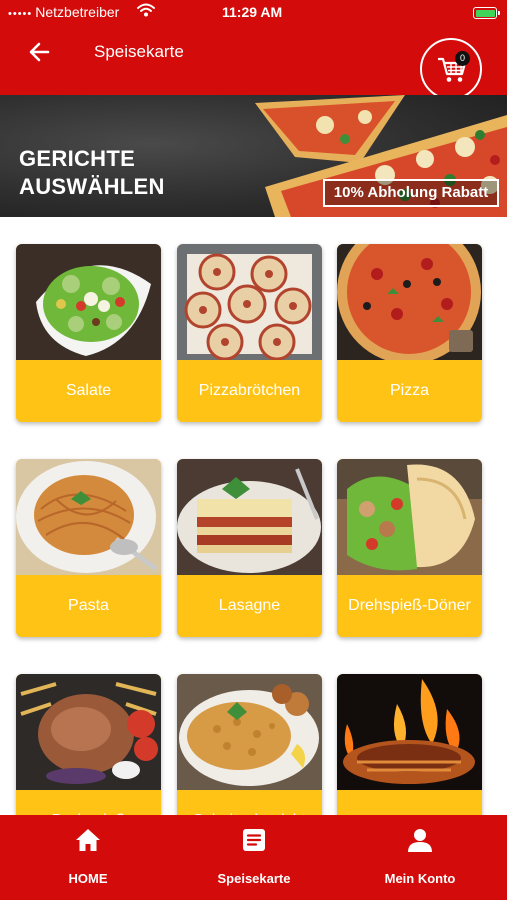  I want to click on nav-mein-konto: Mein Konto, so click(420, 857).